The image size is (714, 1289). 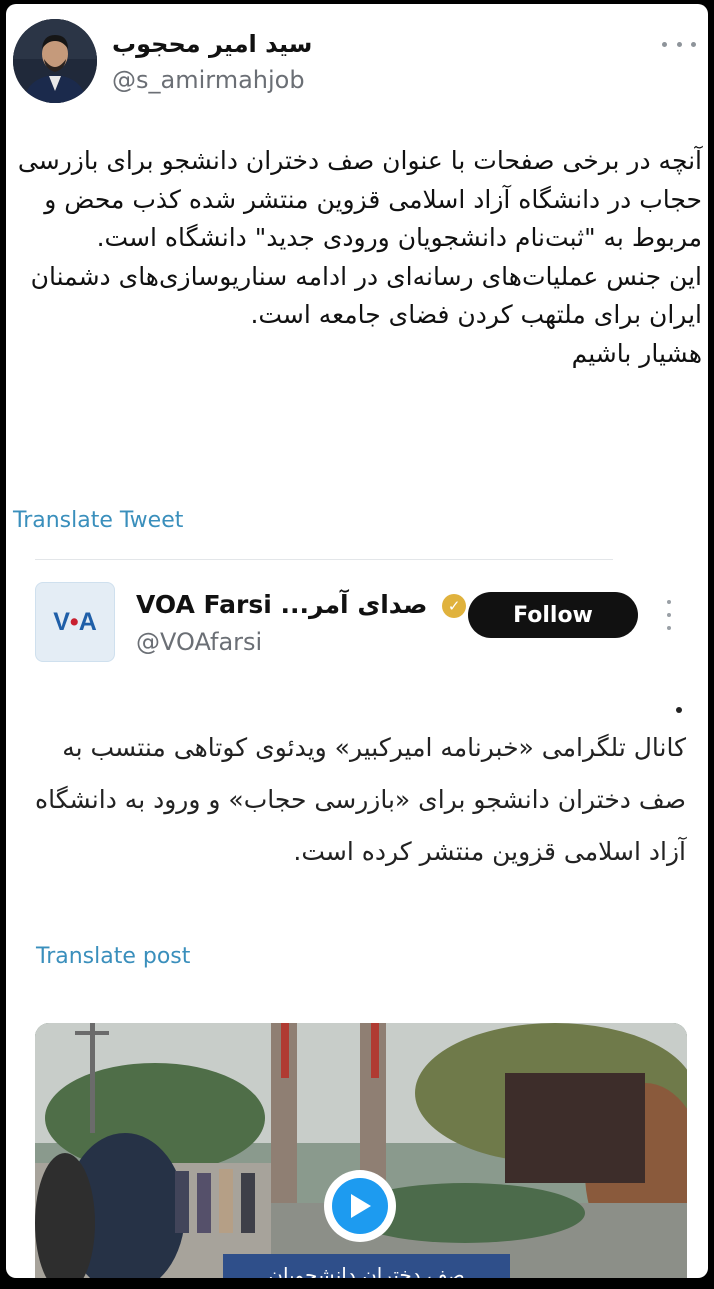 I want to click on author-name: سید امیر محجوب, so click(x=217, y=44).